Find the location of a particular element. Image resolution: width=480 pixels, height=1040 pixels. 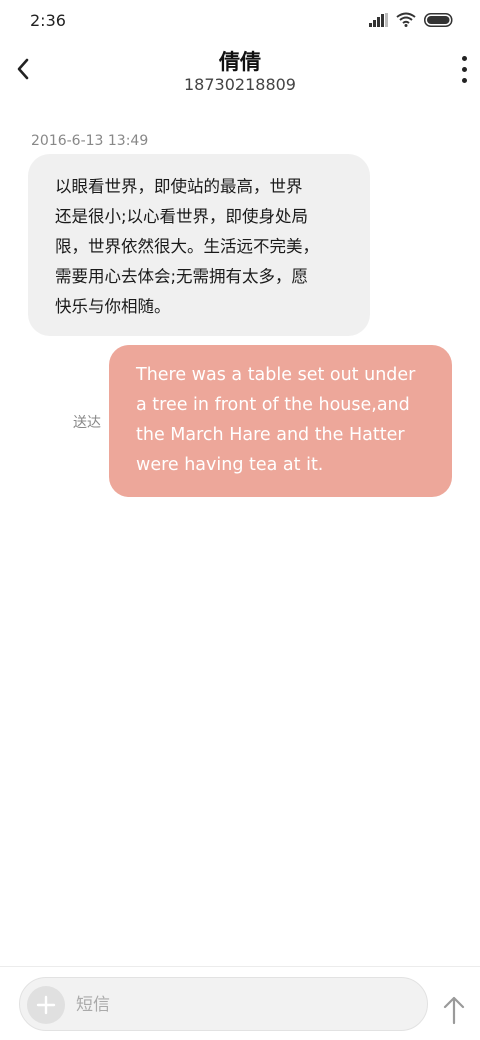

more-options-button is located at coordinates (464, 69).